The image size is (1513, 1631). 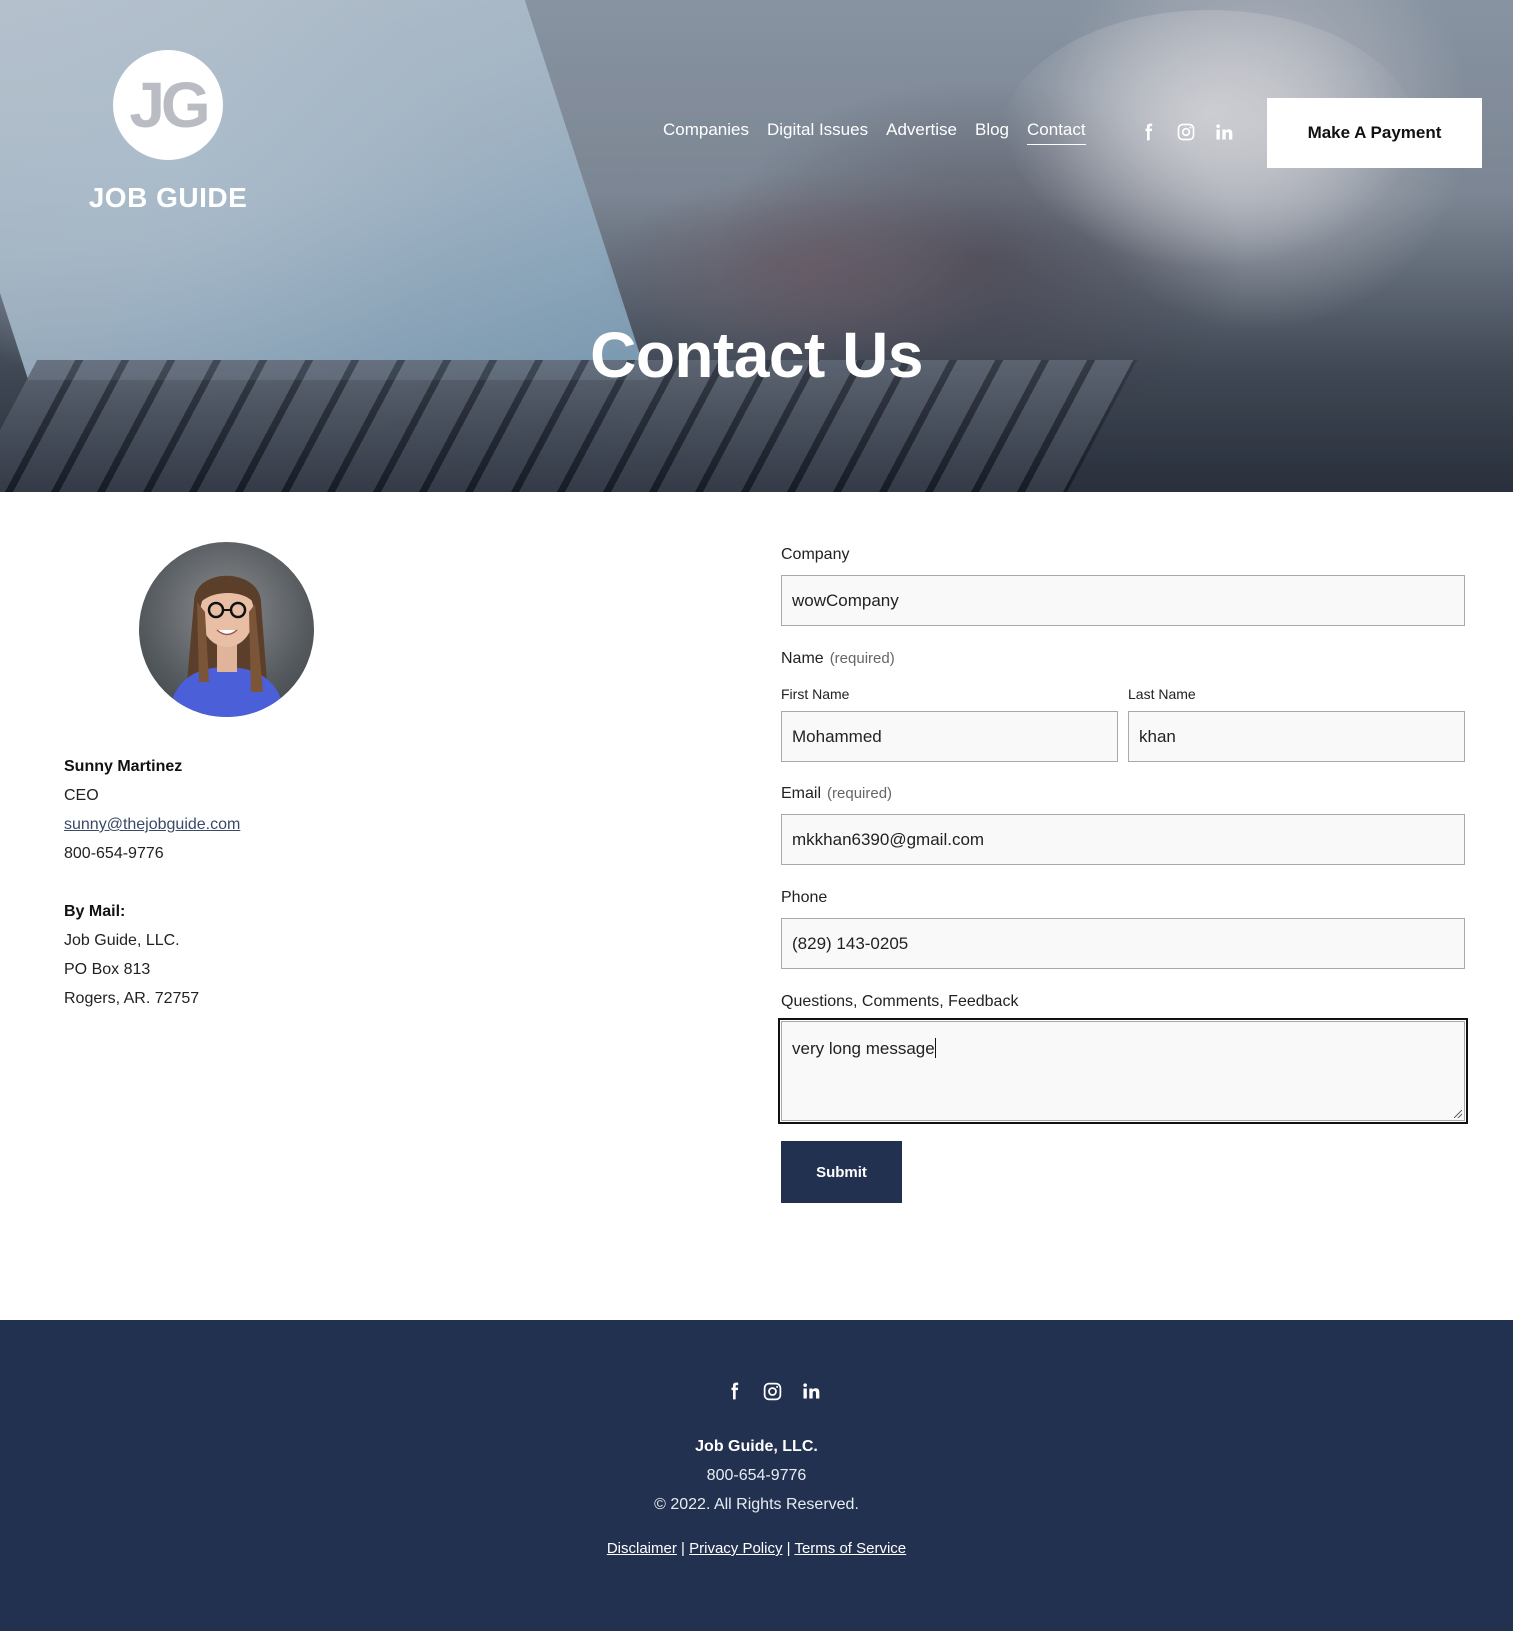 I want to click on disclaimer-link: Disclaimer, so click(x=642, y=1548).